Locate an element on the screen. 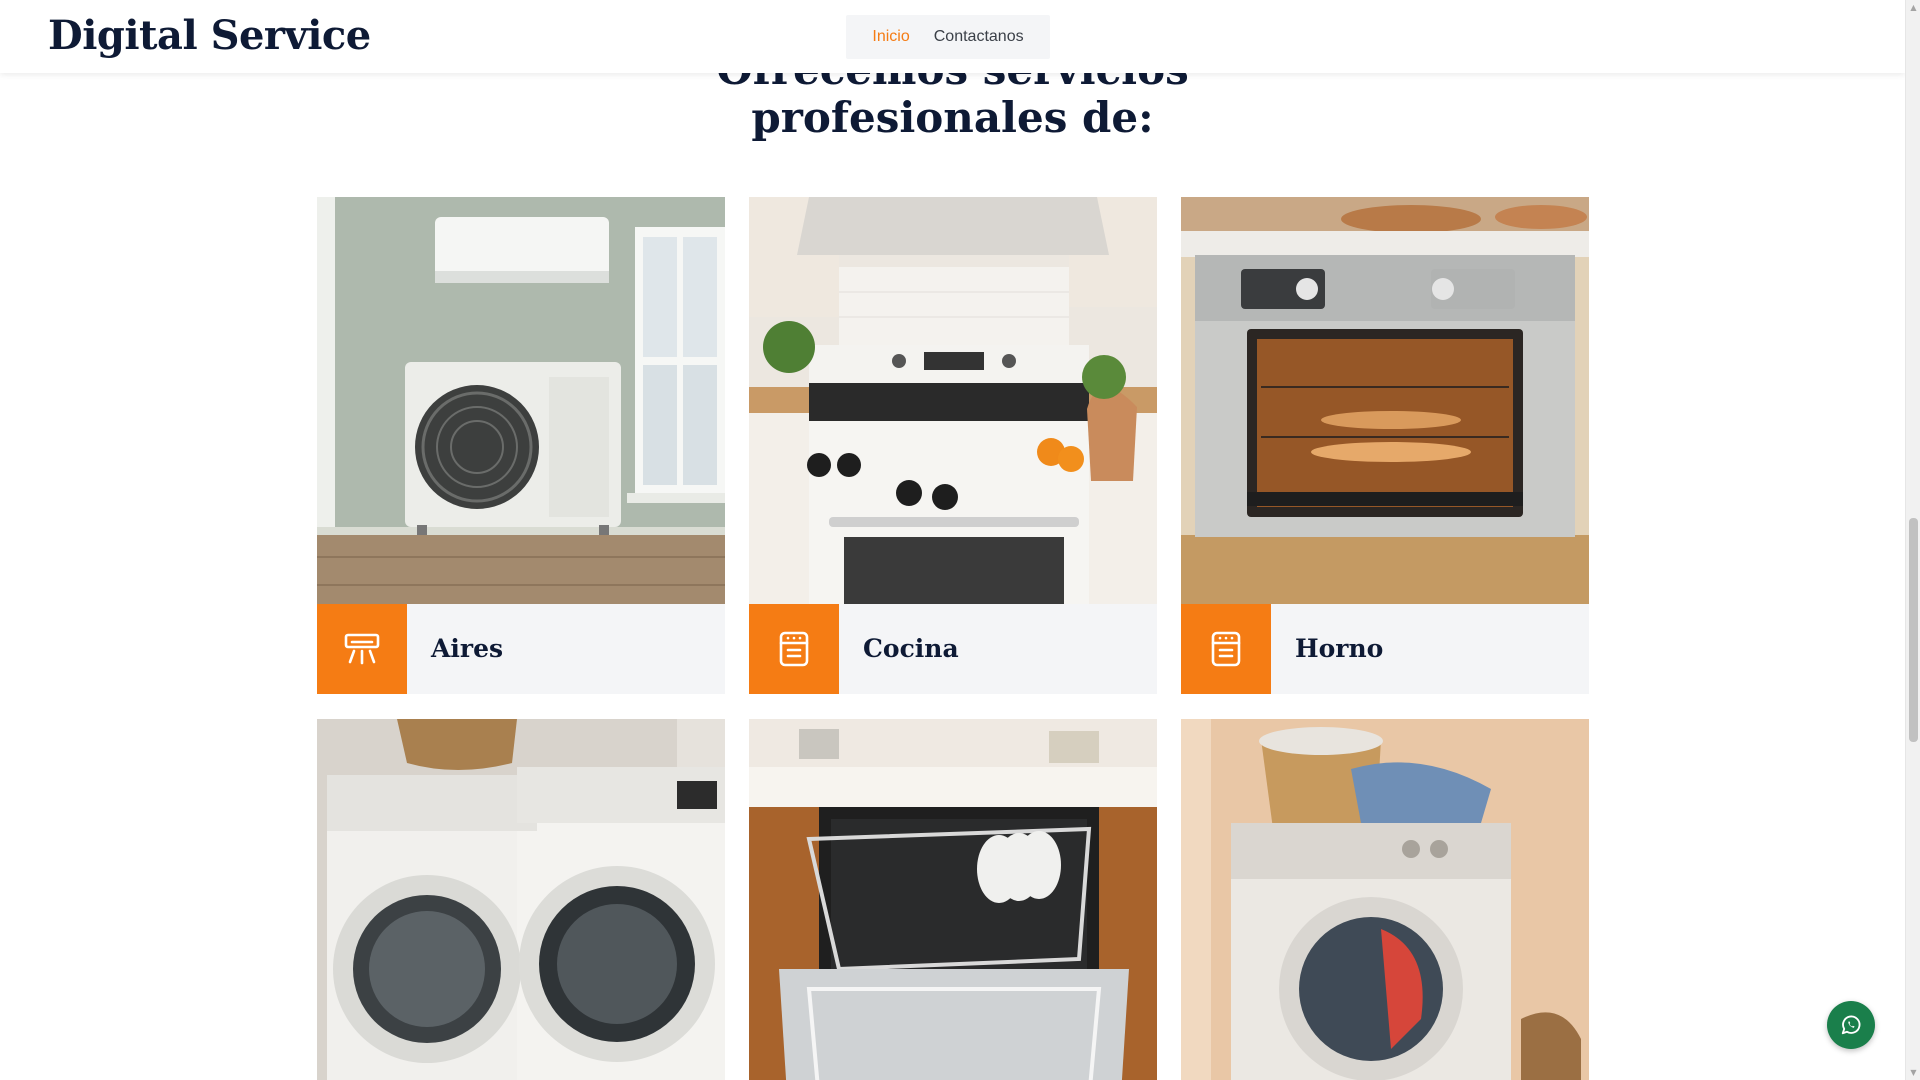 The height and width of the screenshot is (1080, 1920). nav-link-inicio: Inicio is located at coordinates (890, 37).